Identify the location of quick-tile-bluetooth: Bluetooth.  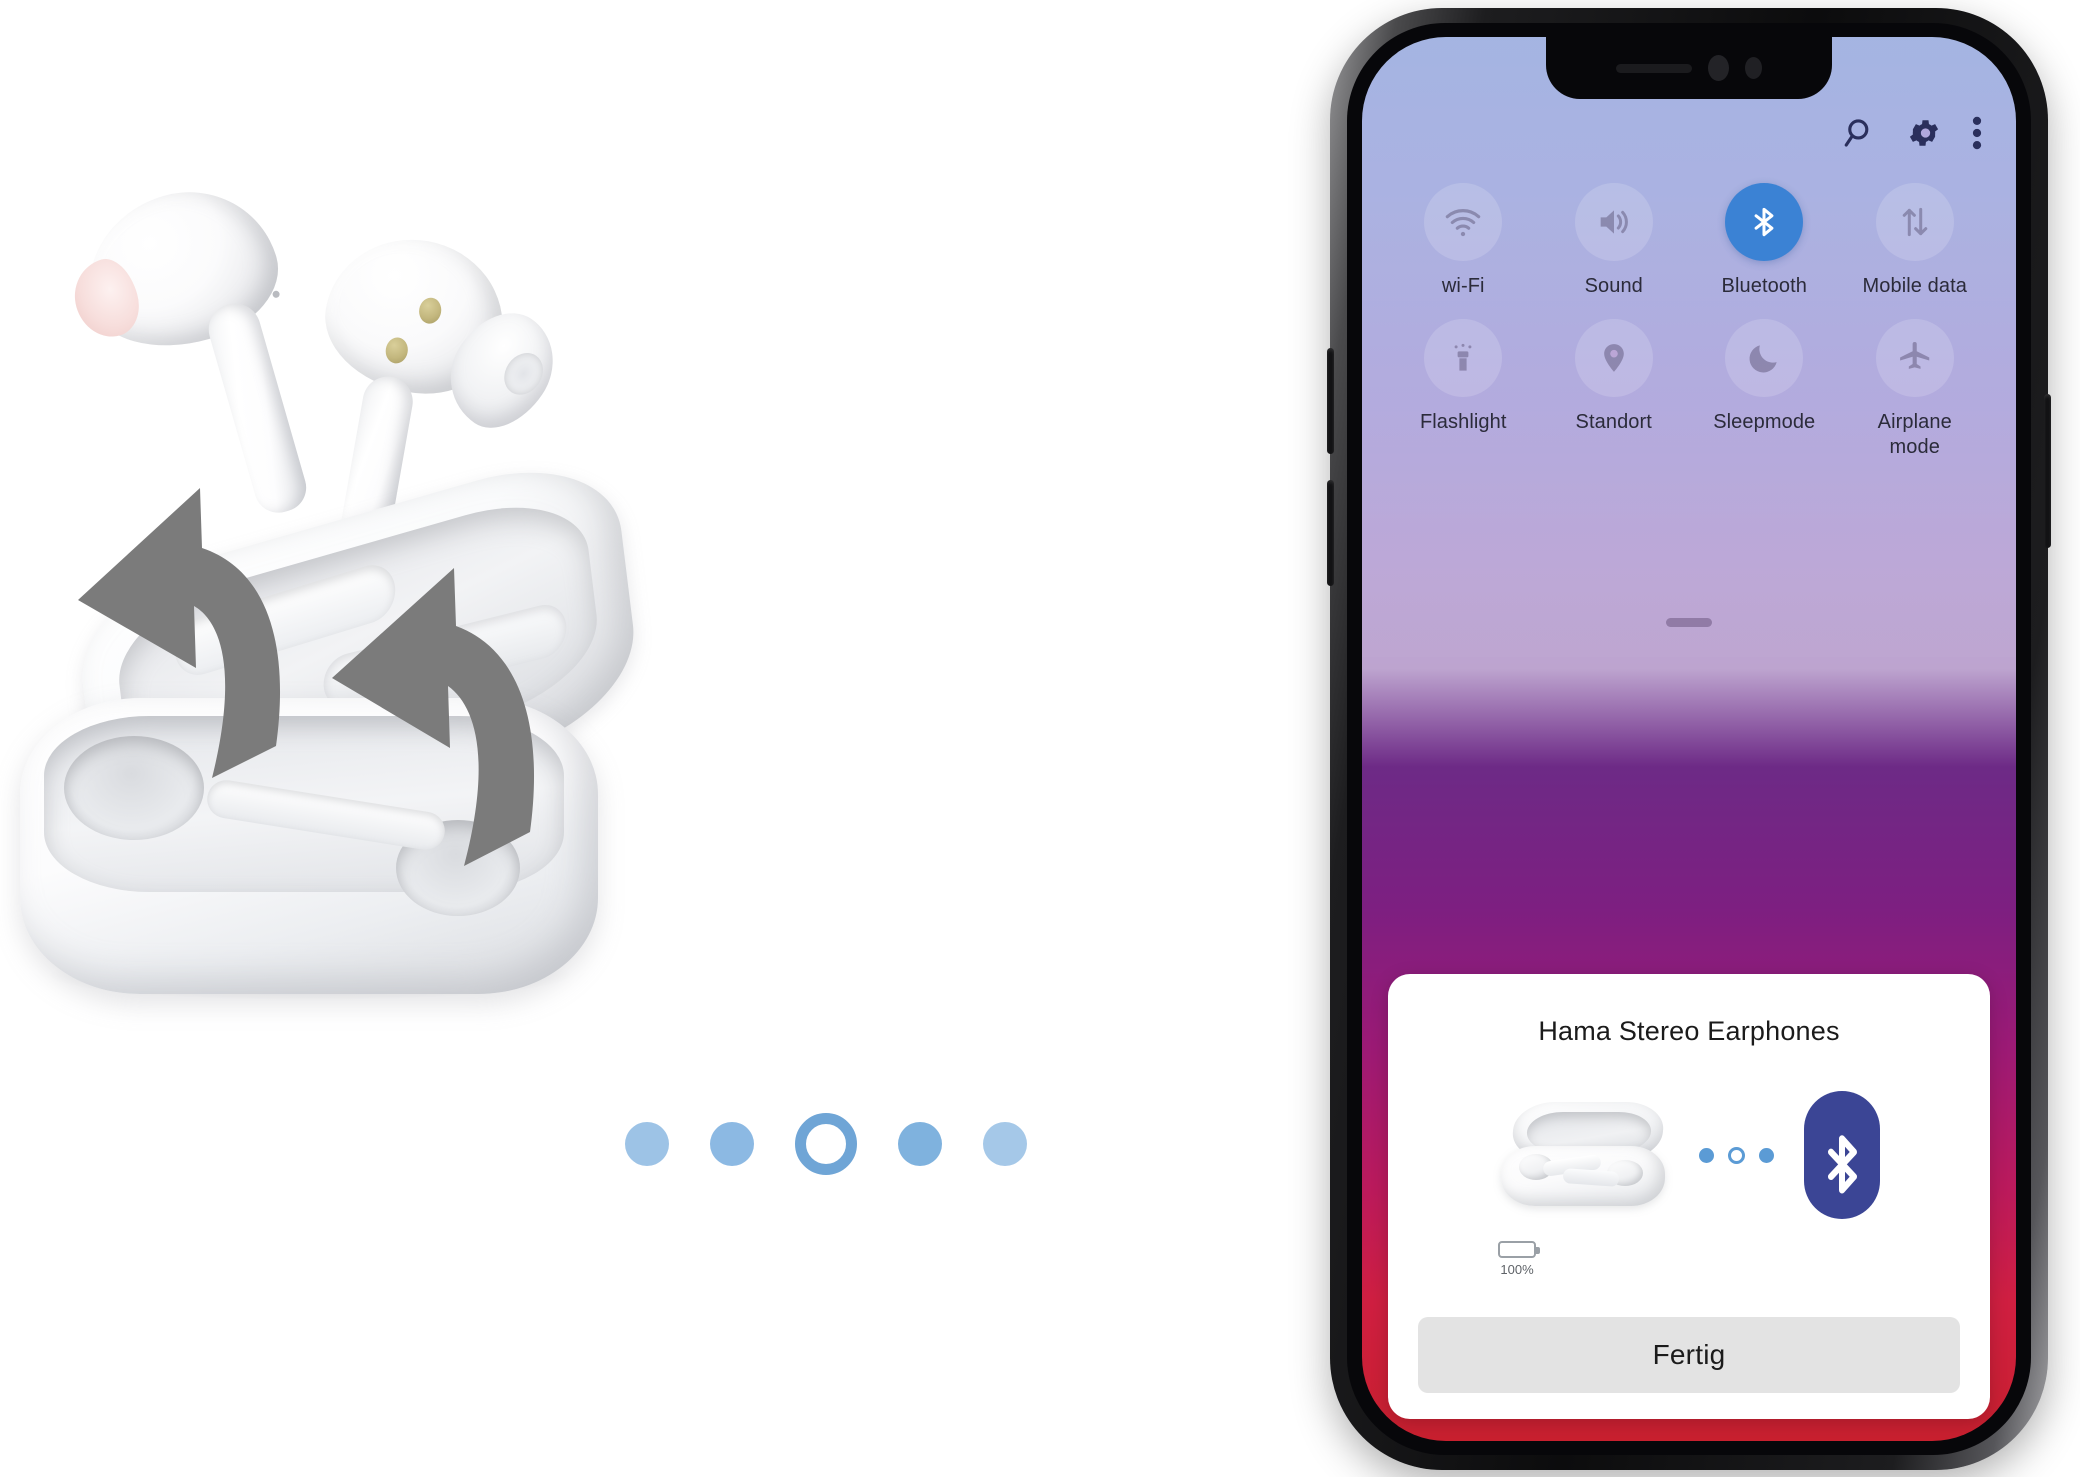
(1764, 241).